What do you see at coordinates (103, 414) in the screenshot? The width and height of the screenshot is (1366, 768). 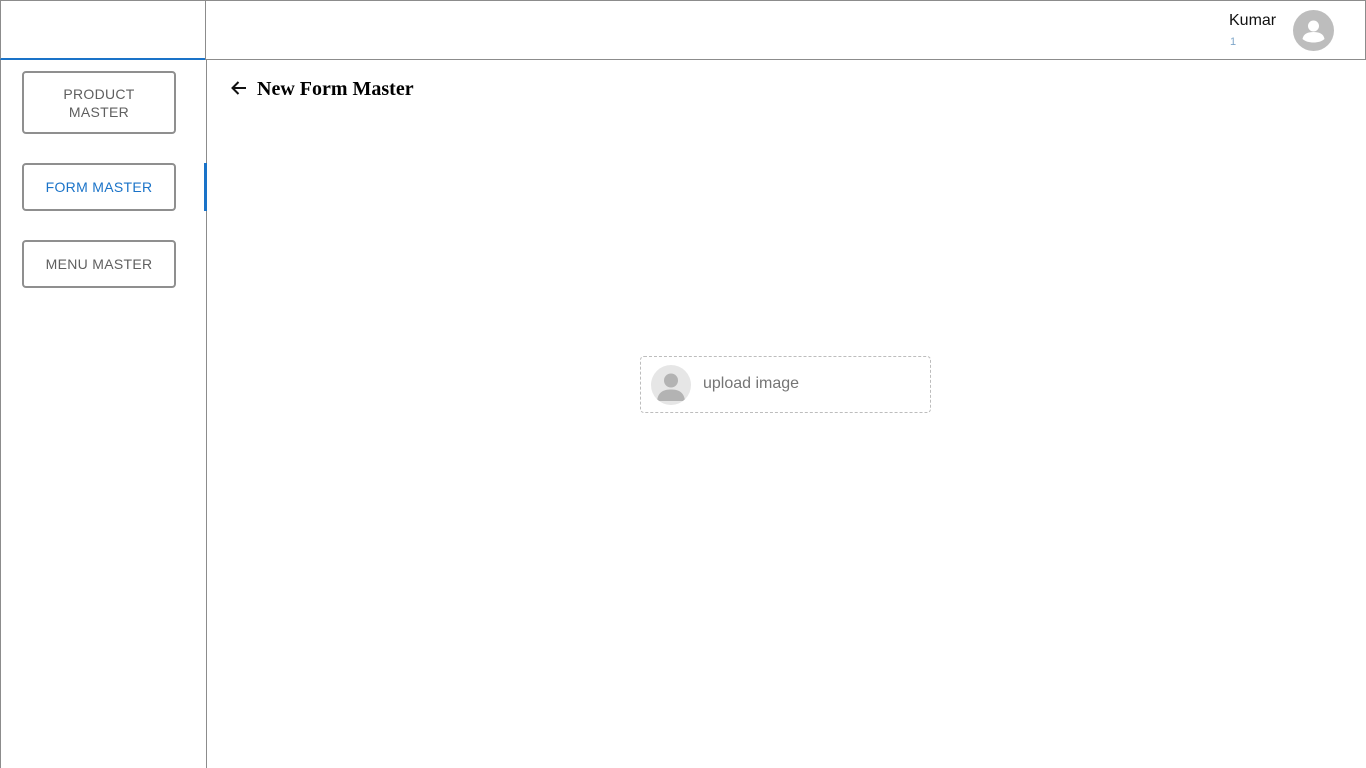 I see `sidebar: PRODUCT MASTER FORM MASTER MENU MASTER` at bounding box center [103, 414].